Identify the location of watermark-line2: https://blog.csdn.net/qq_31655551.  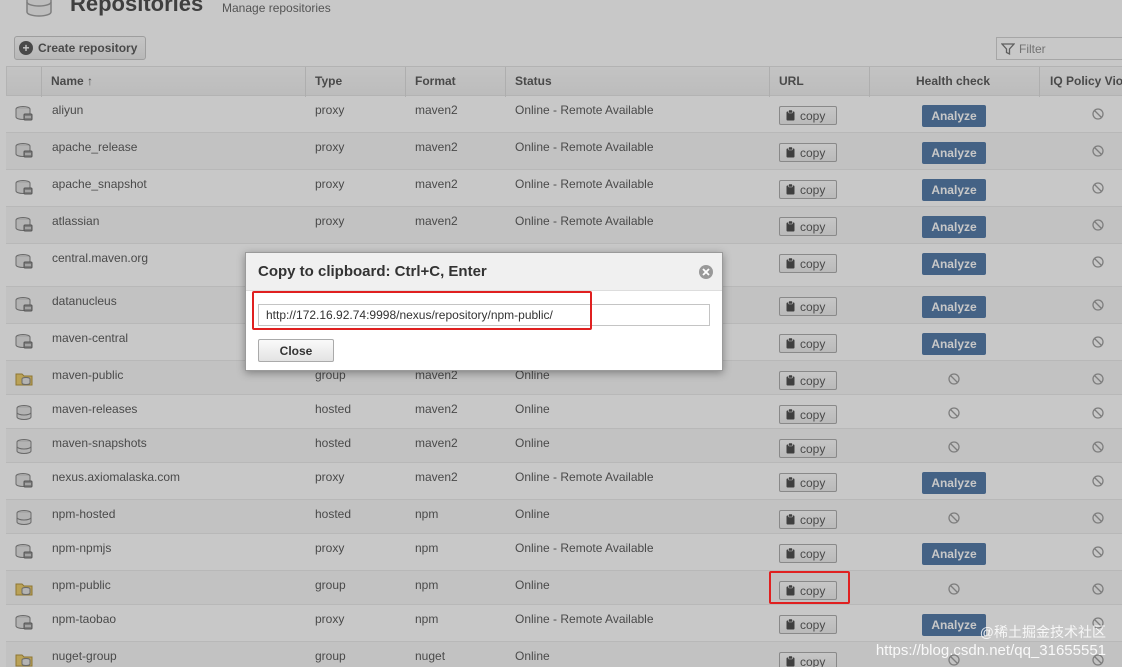
(990, 650).